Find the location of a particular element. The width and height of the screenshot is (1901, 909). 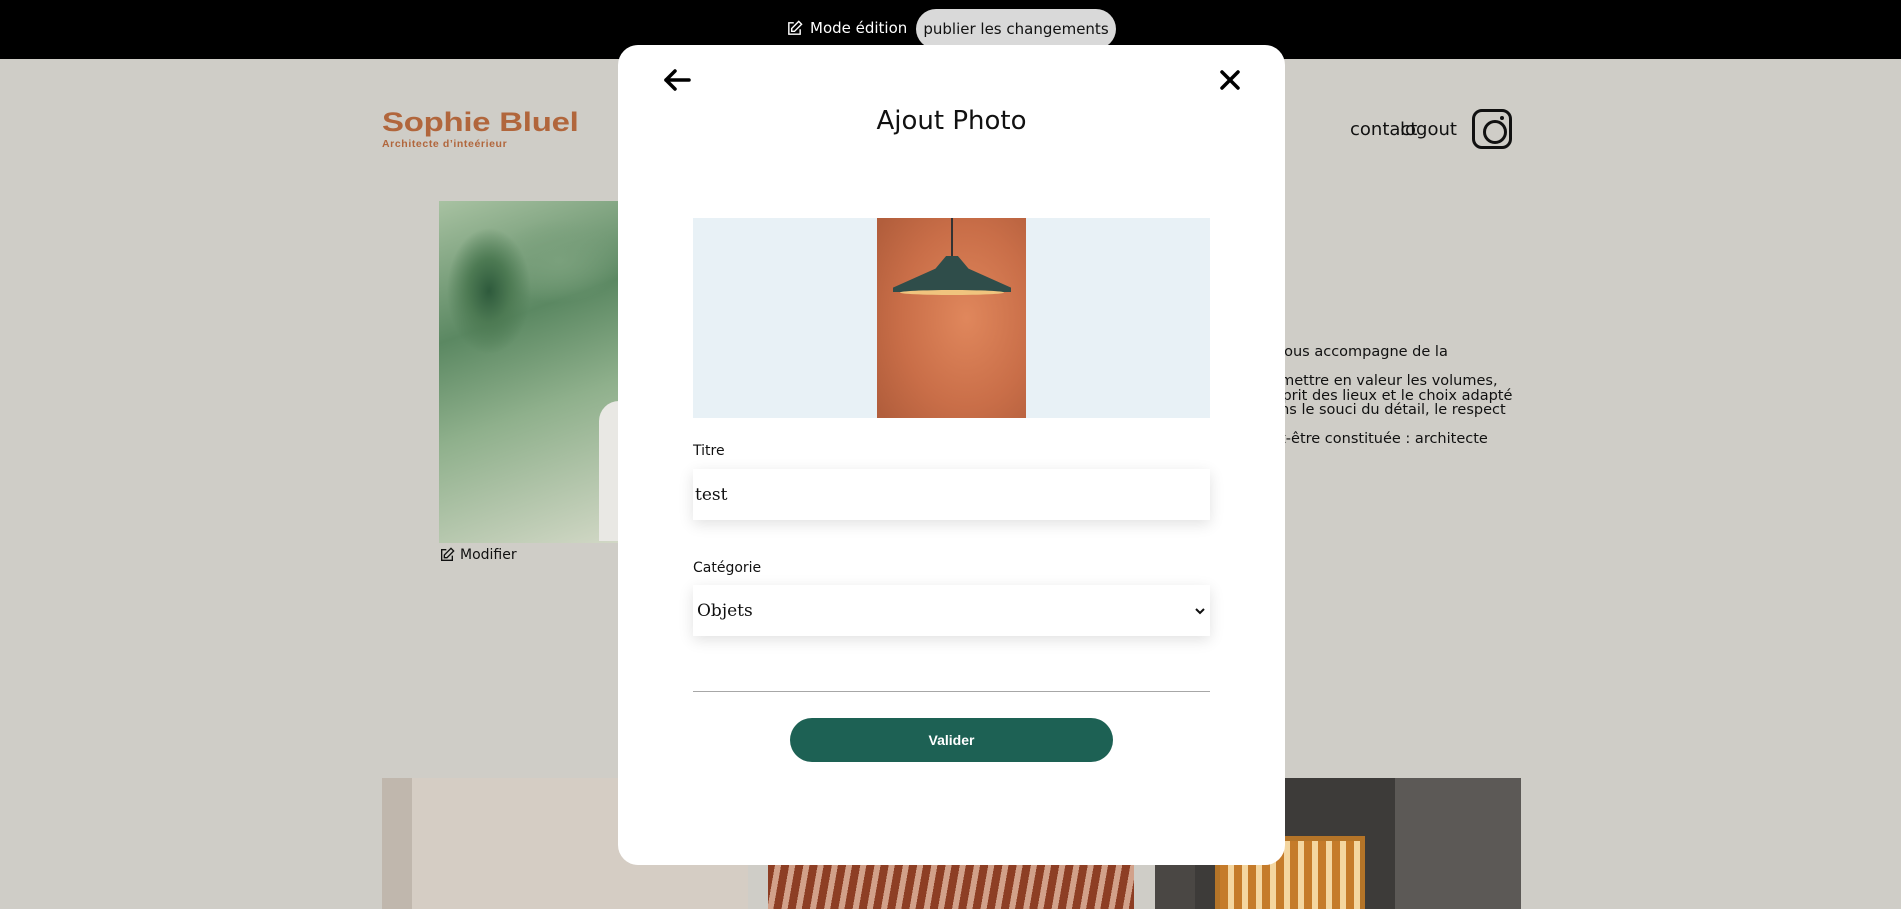

edit-mode-indicator: Mode édition is located at coordinates (846, 28).